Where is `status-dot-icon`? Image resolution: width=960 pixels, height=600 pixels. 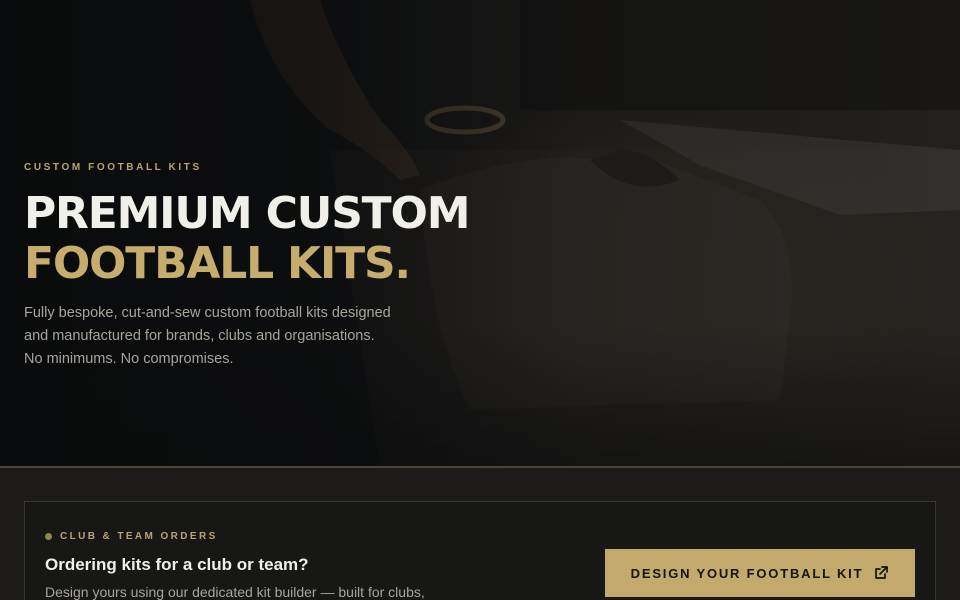
status-dot-icon is located at coordinates (48, 536).